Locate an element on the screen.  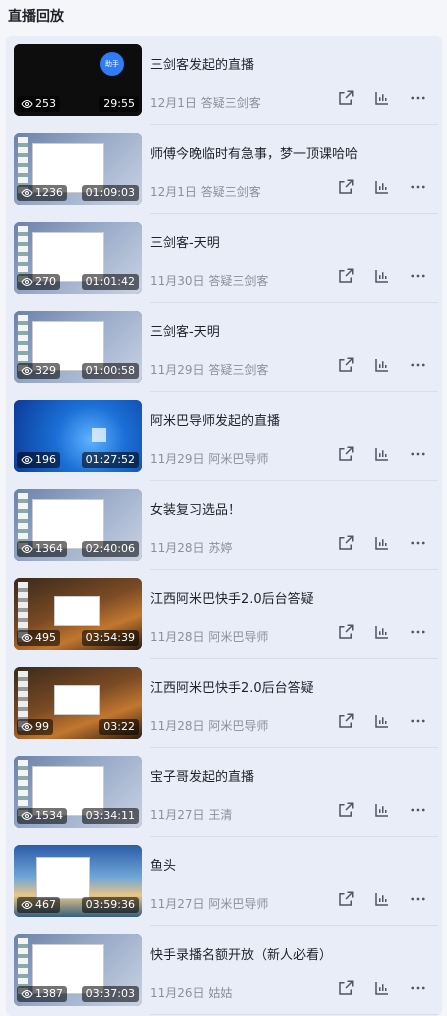
duration-badge: 03:54:39 is located at coordinates (110, 638).